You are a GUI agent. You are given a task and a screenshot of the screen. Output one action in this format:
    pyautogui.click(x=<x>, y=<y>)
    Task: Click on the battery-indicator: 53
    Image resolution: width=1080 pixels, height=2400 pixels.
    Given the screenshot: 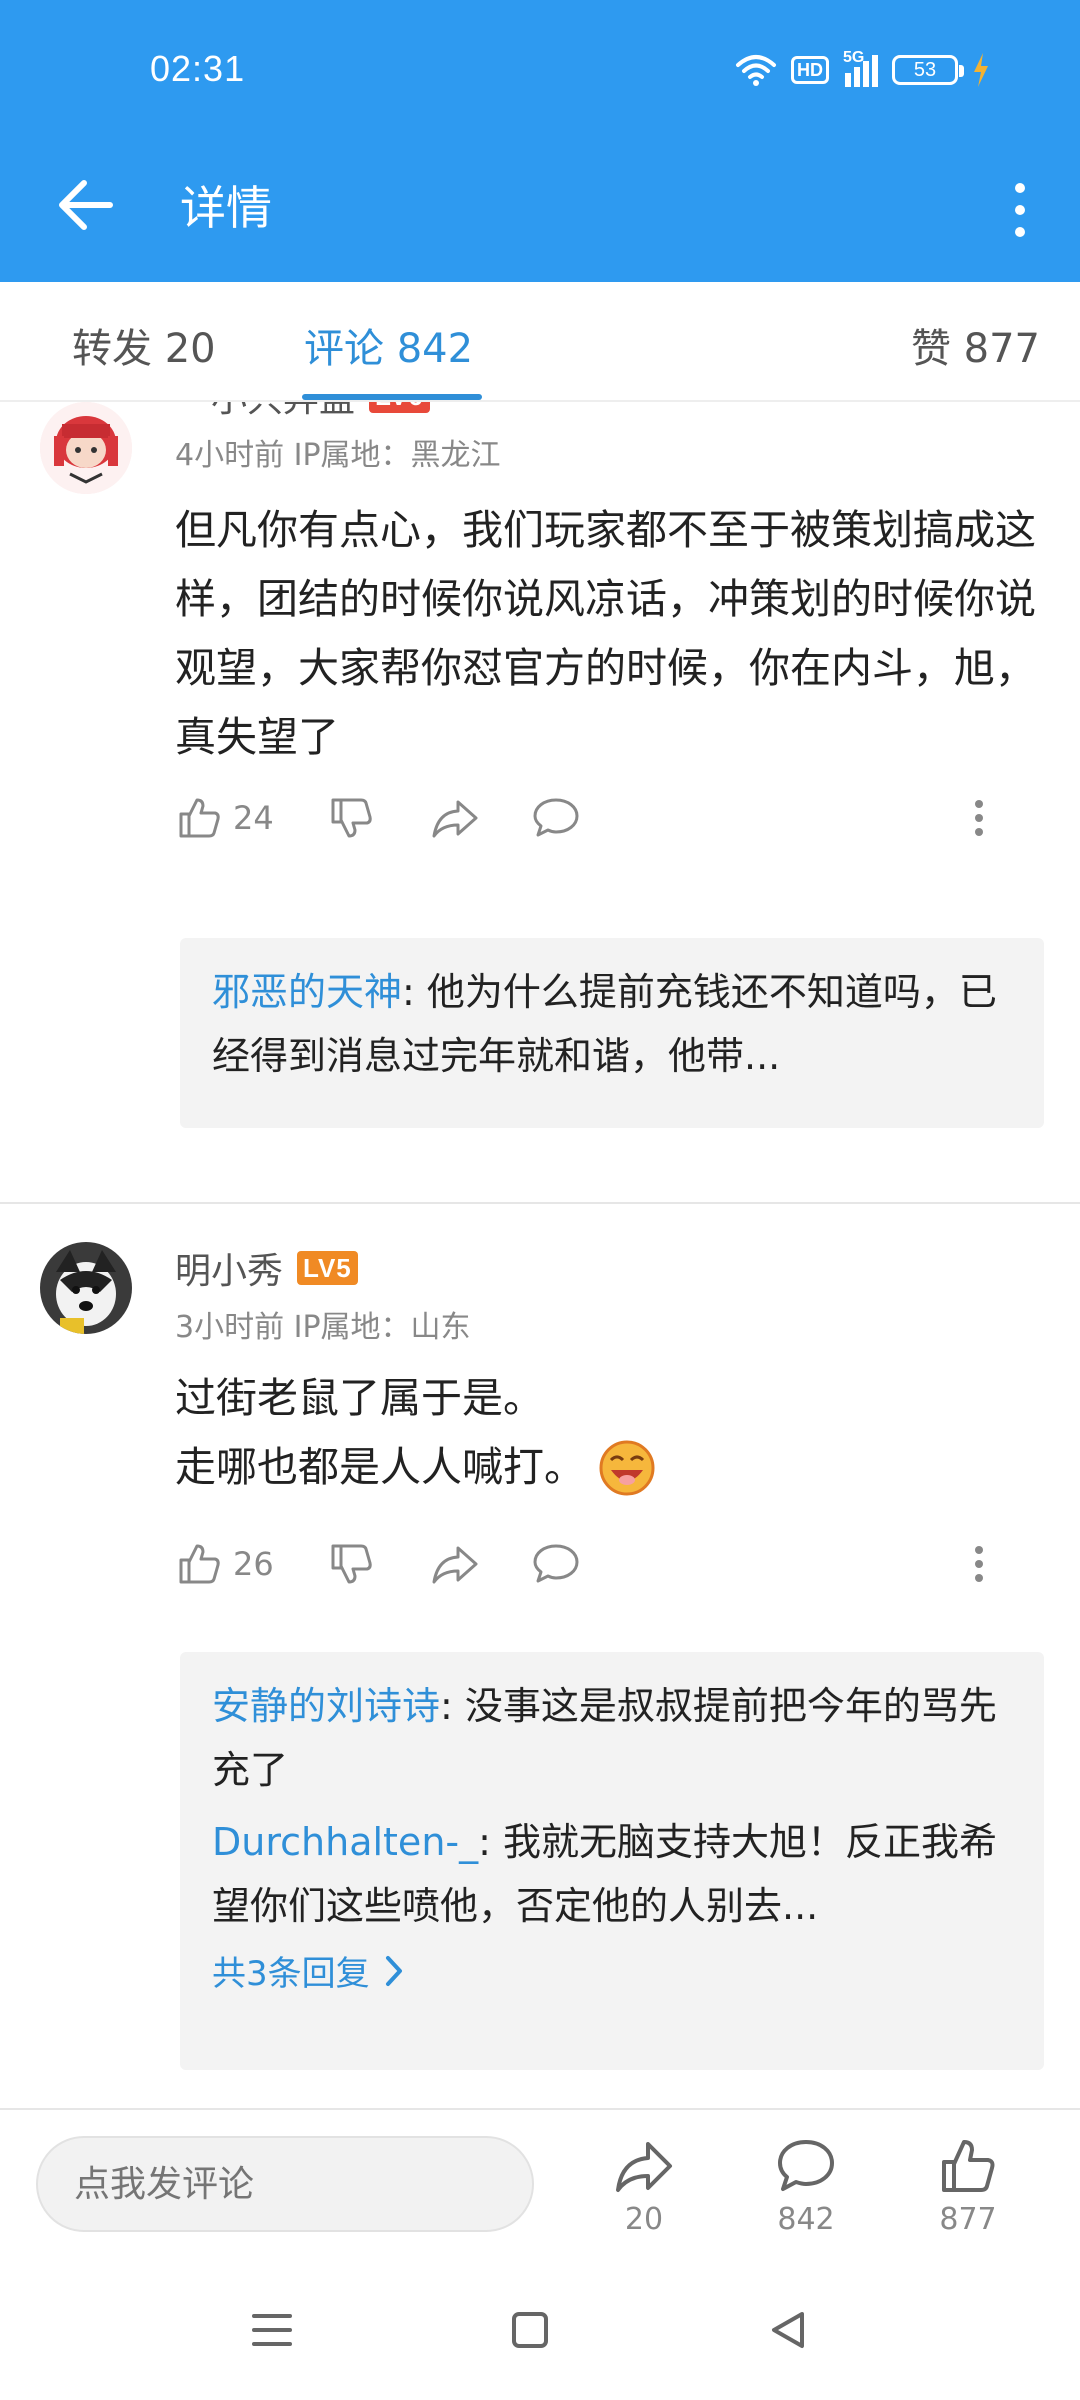 What is the action you would take?
    pyautogui.click(x=928, y=70)
    